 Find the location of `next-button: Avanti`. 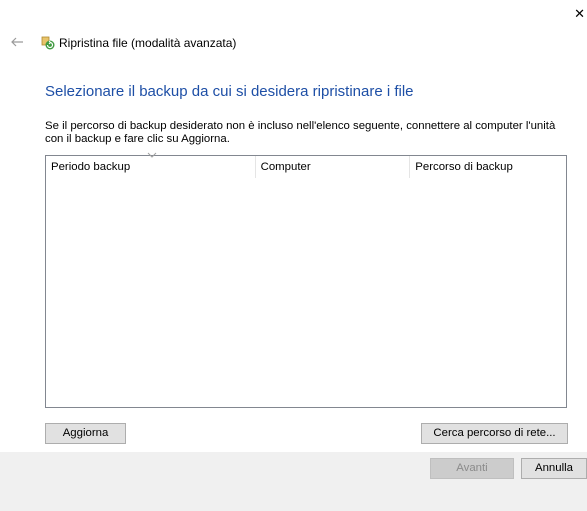

next-button: Avanti is located at coordinates (472, 468).